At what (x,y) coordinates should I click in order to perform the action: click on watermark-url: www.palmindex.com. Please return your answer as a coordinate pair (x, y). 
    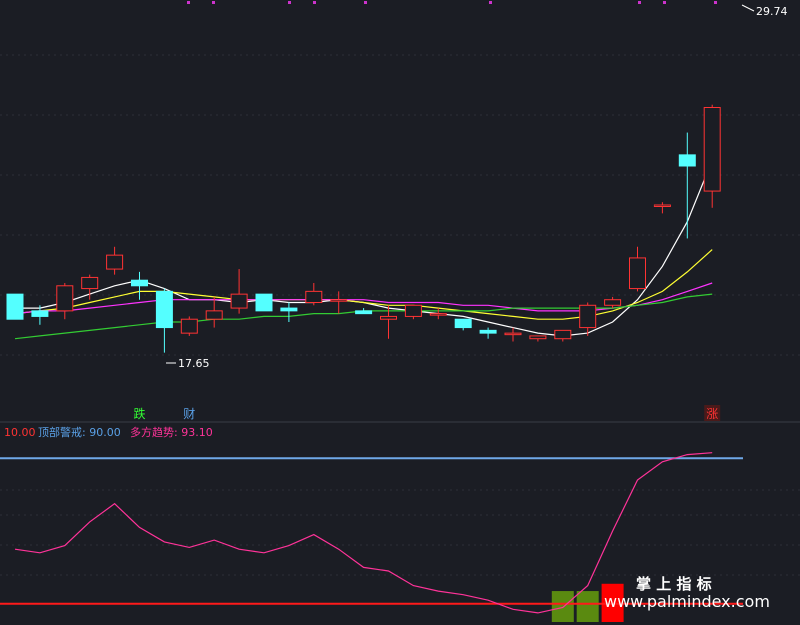
    Looking at the image, I should click on (687, 601).